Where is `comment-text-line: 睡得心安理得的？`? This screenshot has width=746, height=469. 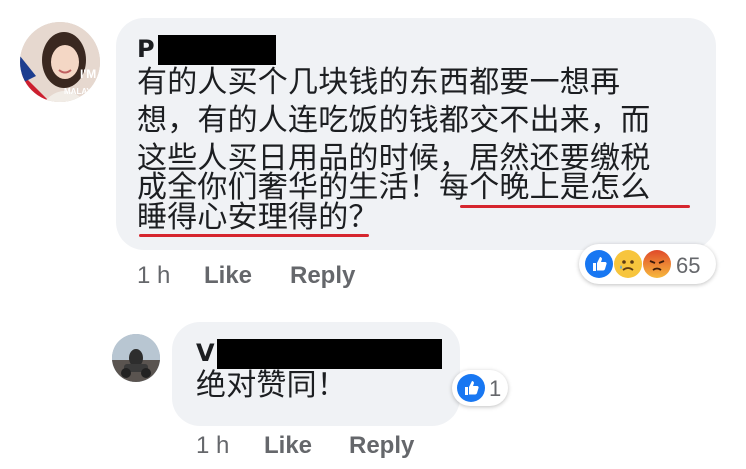
comment-text-line: 睡得心安理得的？ is located at coordinates (258, 217).